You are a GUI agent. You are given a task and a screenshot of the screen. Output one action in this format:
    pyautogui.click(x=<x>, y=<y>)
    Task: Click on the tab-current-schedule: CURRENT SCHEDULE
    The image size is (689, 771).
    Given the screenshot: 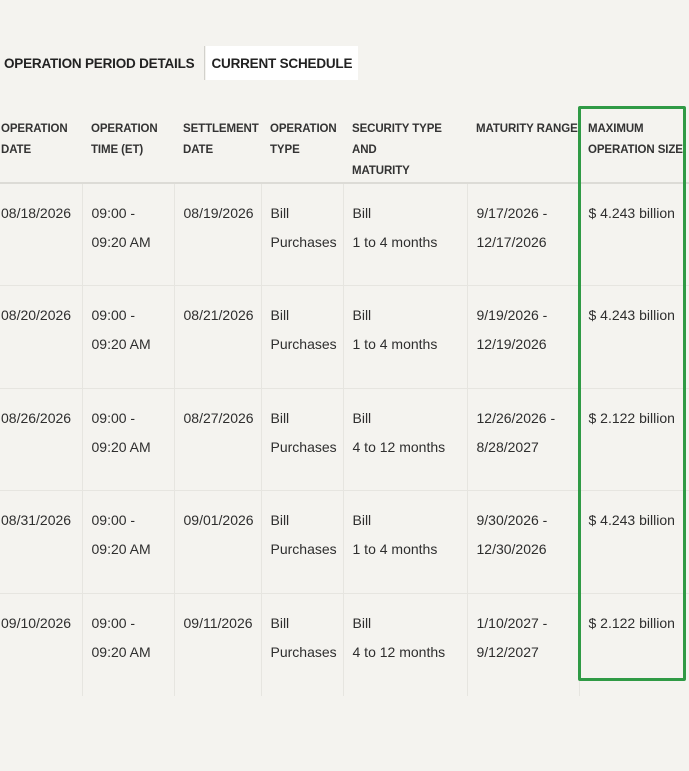 What is the action you would take?
    pyautogui.click(x=282, y=63)
    